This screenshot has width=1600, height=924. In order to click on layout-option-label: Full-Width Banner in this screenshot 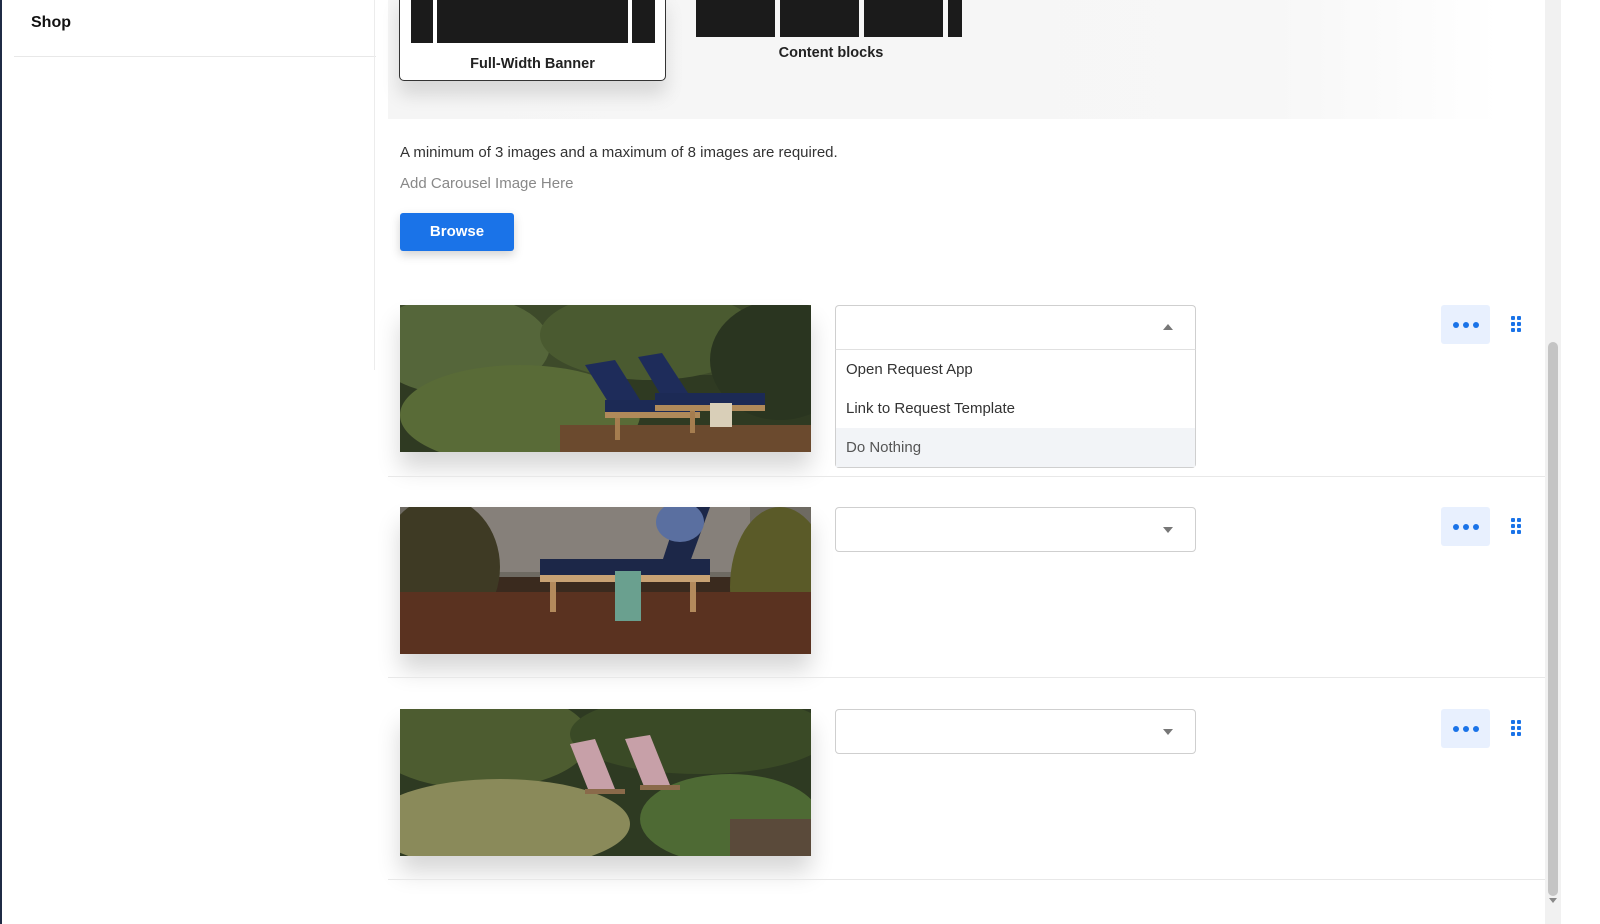, I will do `click(532, 64)`.